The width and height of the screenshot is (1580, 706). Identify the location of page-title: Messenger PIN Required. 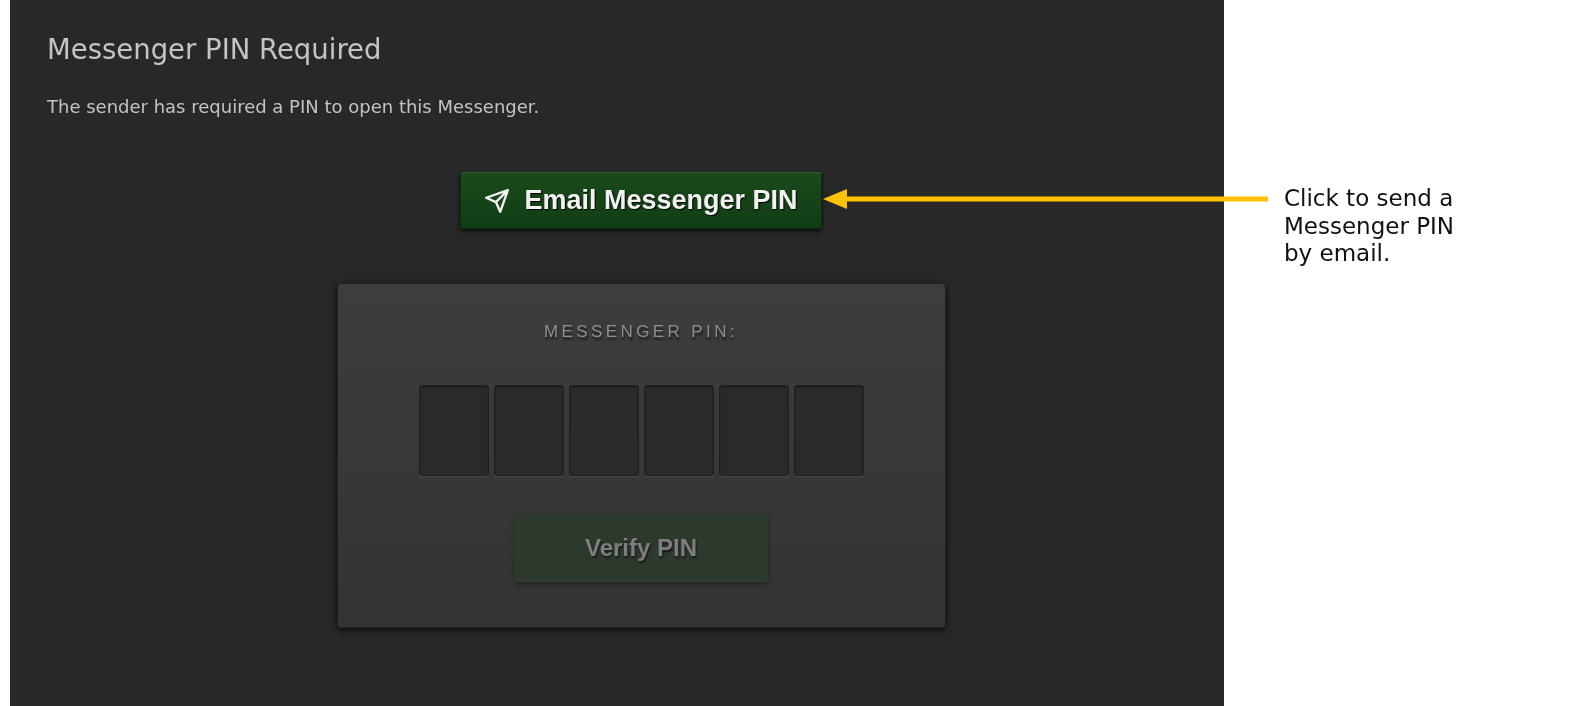
(214, 49).